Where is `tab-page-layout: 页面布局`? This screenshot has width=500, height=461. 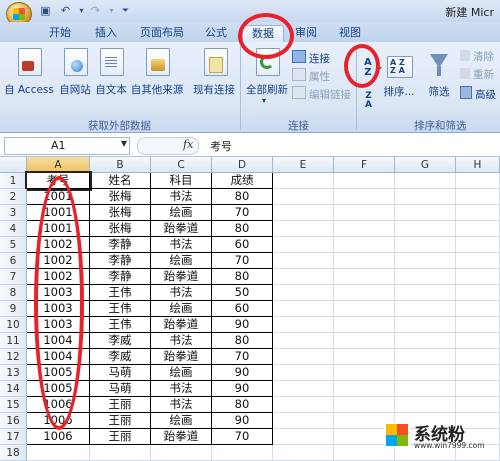 tab-page-layout: 页面布局 is located at coordinates (162, 33).